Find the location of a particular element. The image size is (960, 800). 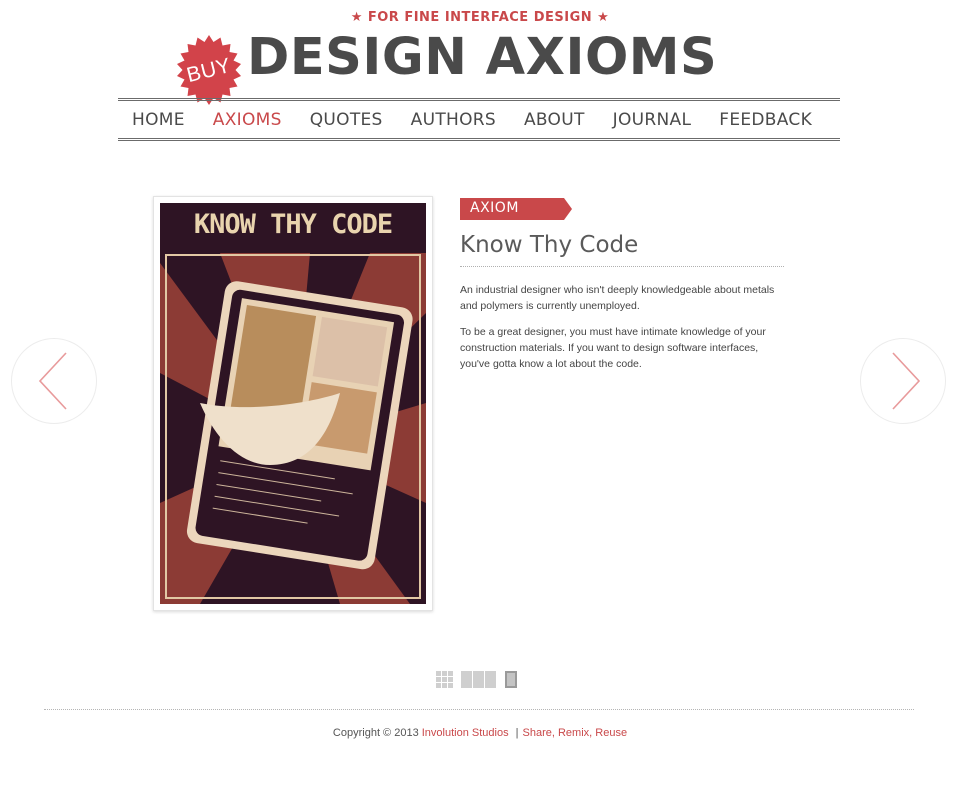

nav-item-home: HOME is located at coordinates (158, 120).